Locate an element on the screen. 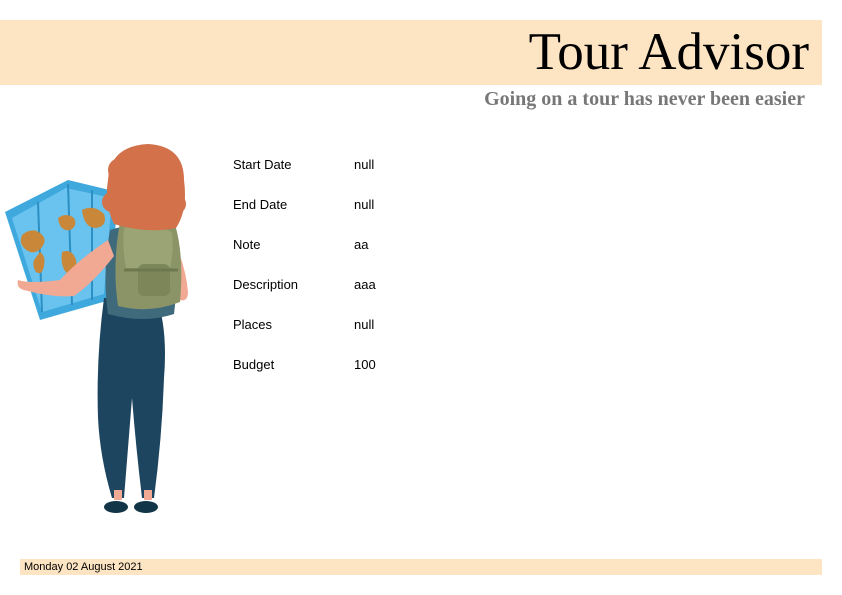 This screenshot has width=842, height=595. traveler-with-map-icon is located at coordinates (96, 328).